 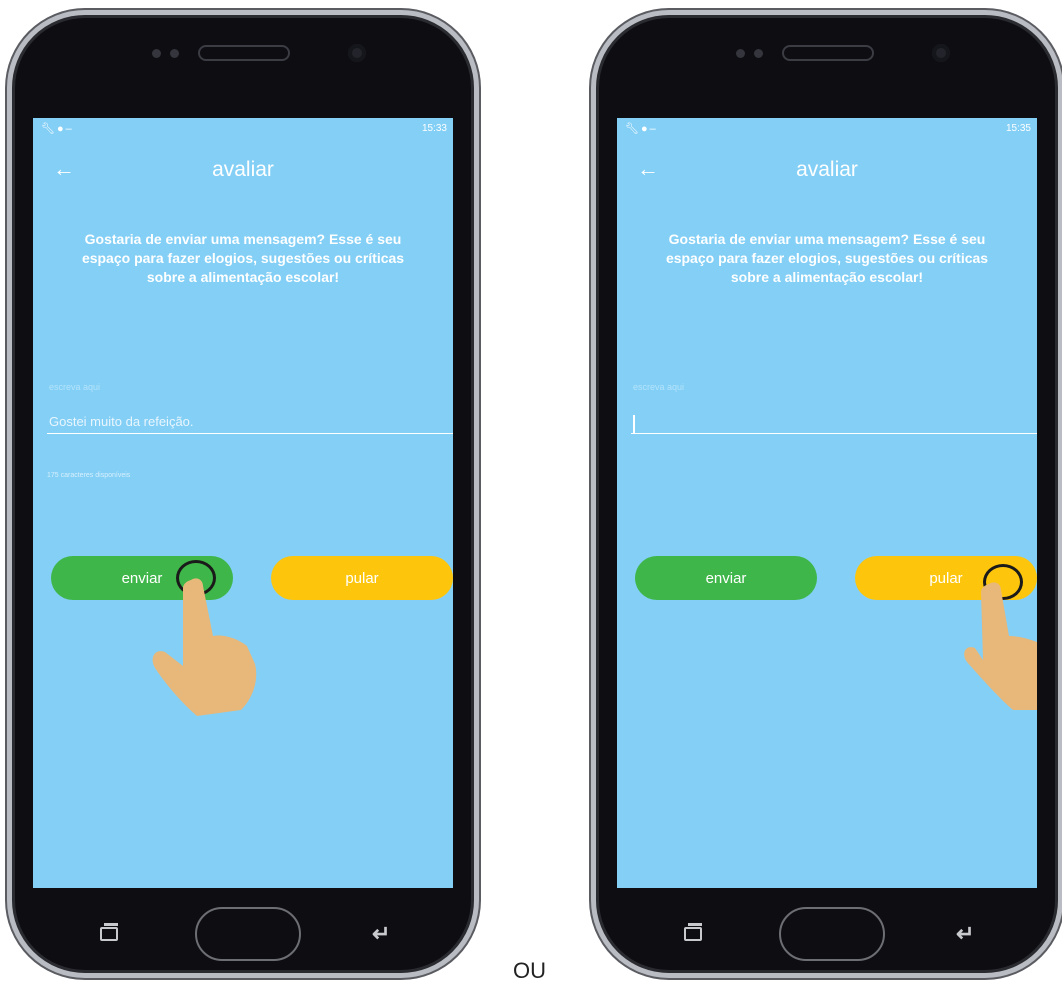 What do you see at coordinates (827, 129) in the screenshot?
I see `status-bar: 🔧︎●‒ 15:35` at bounding box center [827, 129].